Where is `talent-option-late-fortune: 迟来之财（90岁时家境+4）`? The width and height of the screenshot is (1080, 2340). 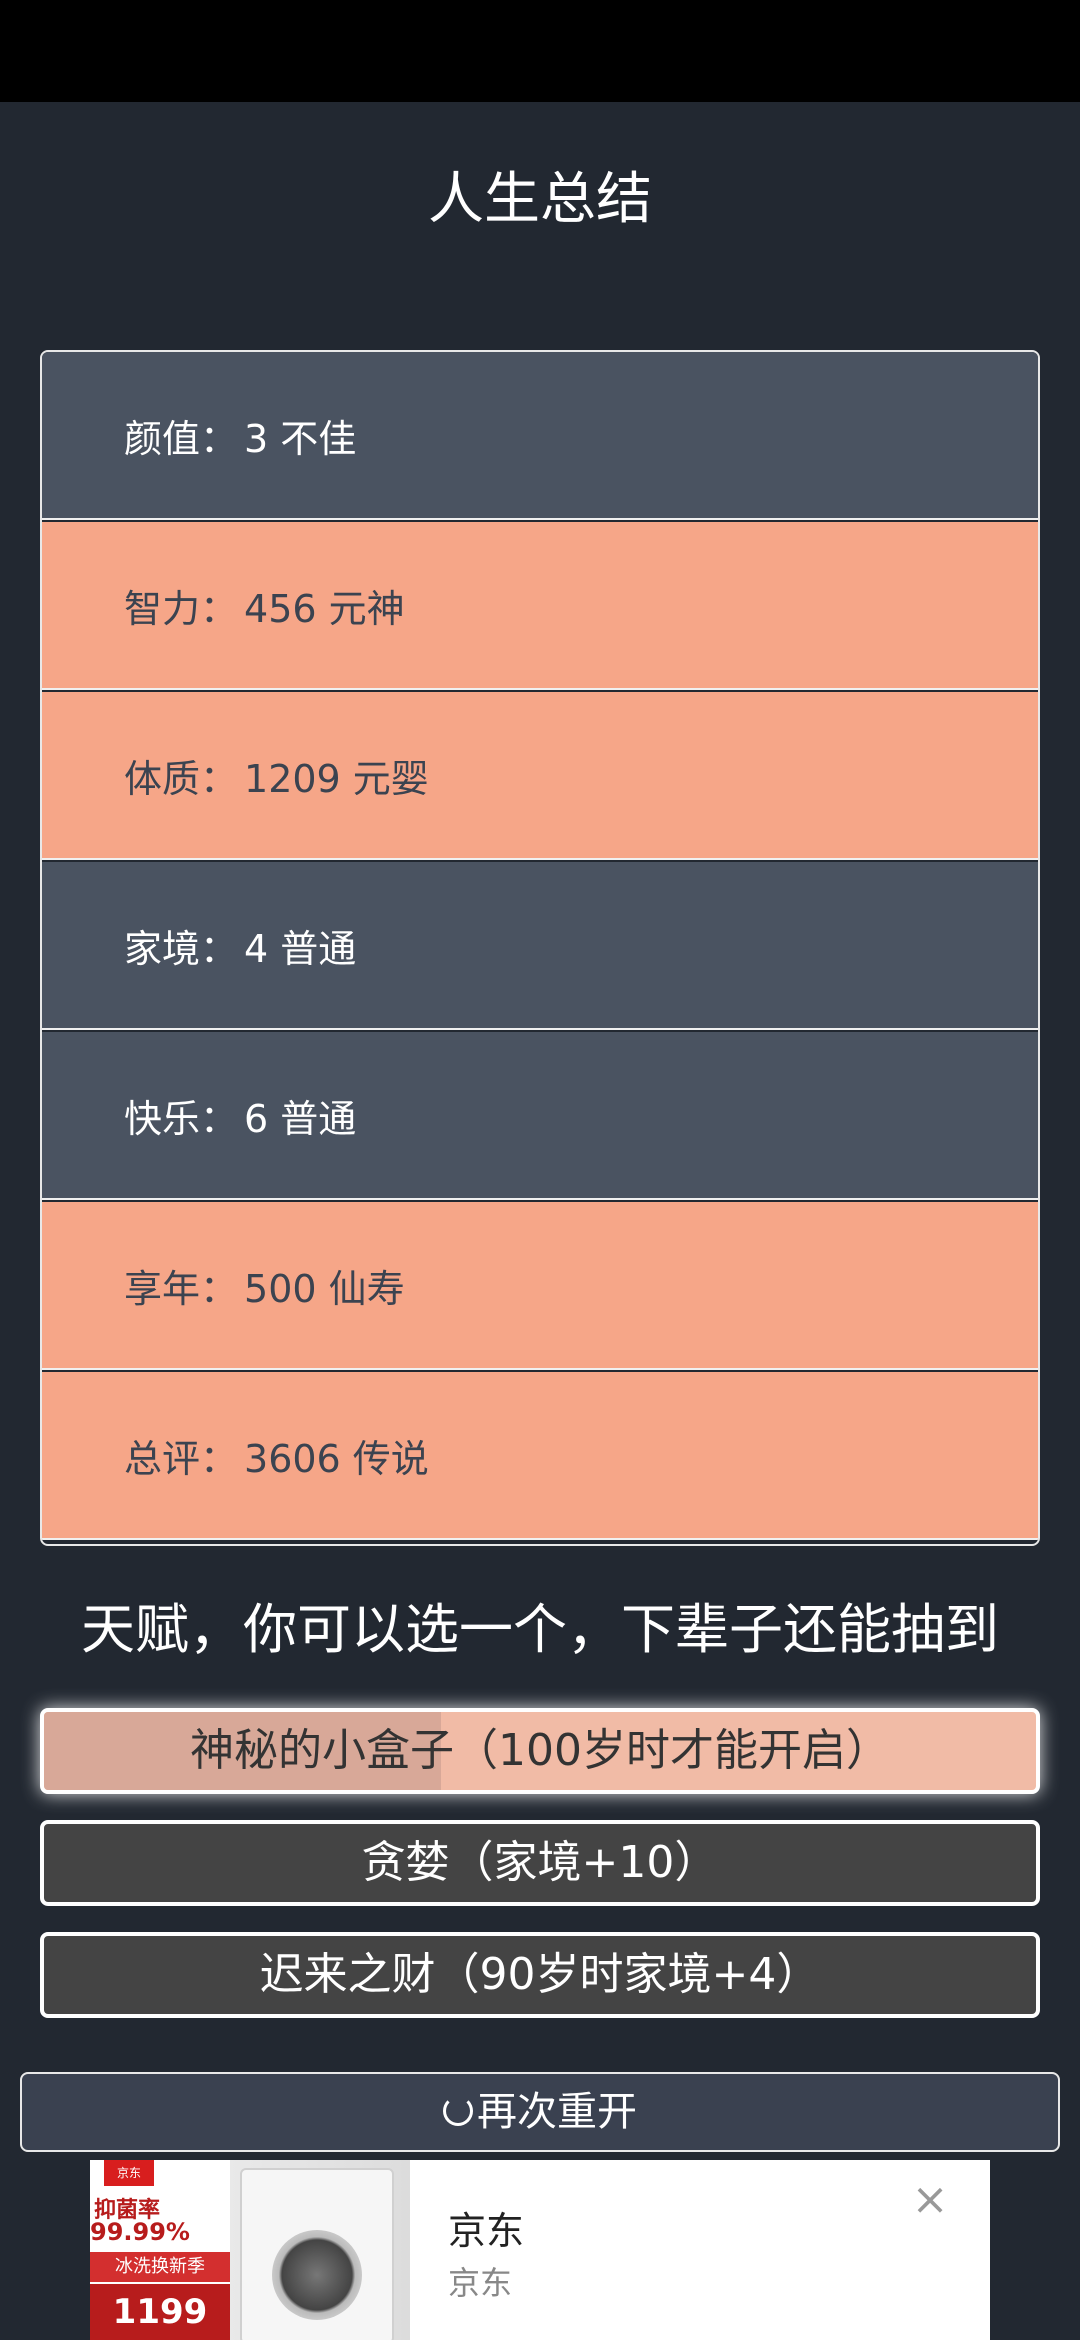 talent-option-late-fortune: 迟来之财（90岁时家境+4） is located at coordinates (540, 1975).